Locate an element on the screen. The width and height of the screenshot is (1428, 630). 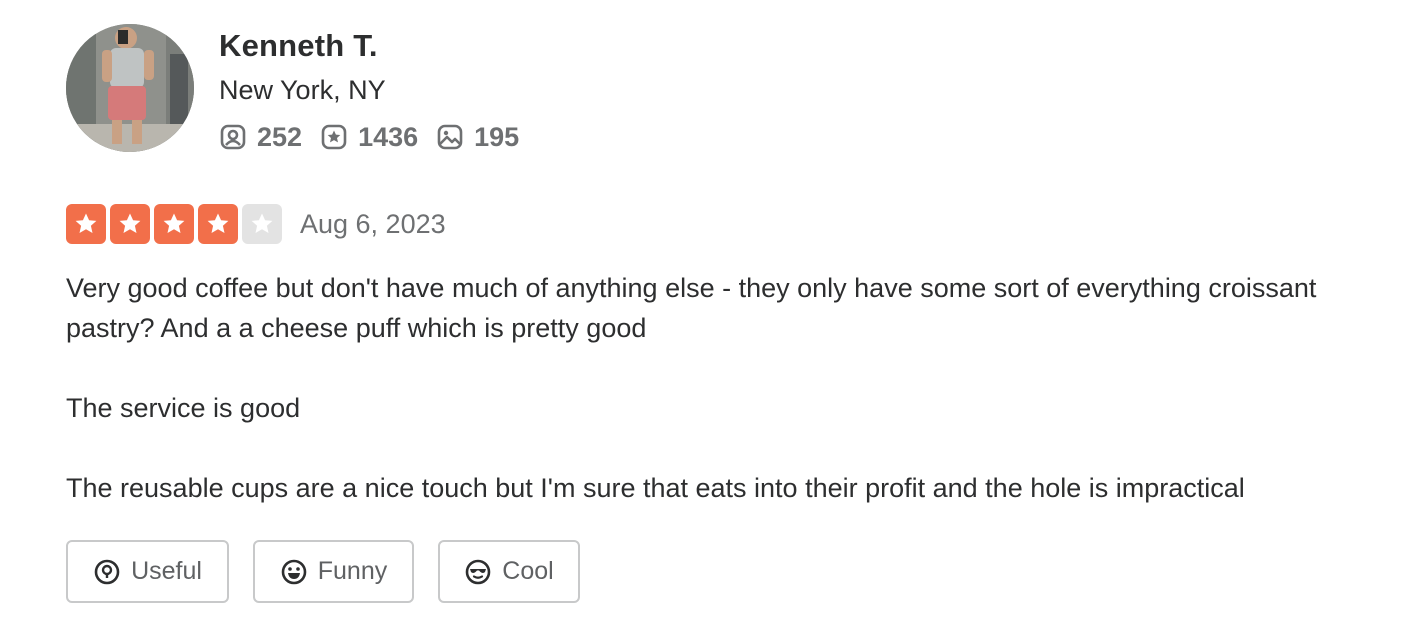
useful-button: Useful is located at coordinates (147, 571).